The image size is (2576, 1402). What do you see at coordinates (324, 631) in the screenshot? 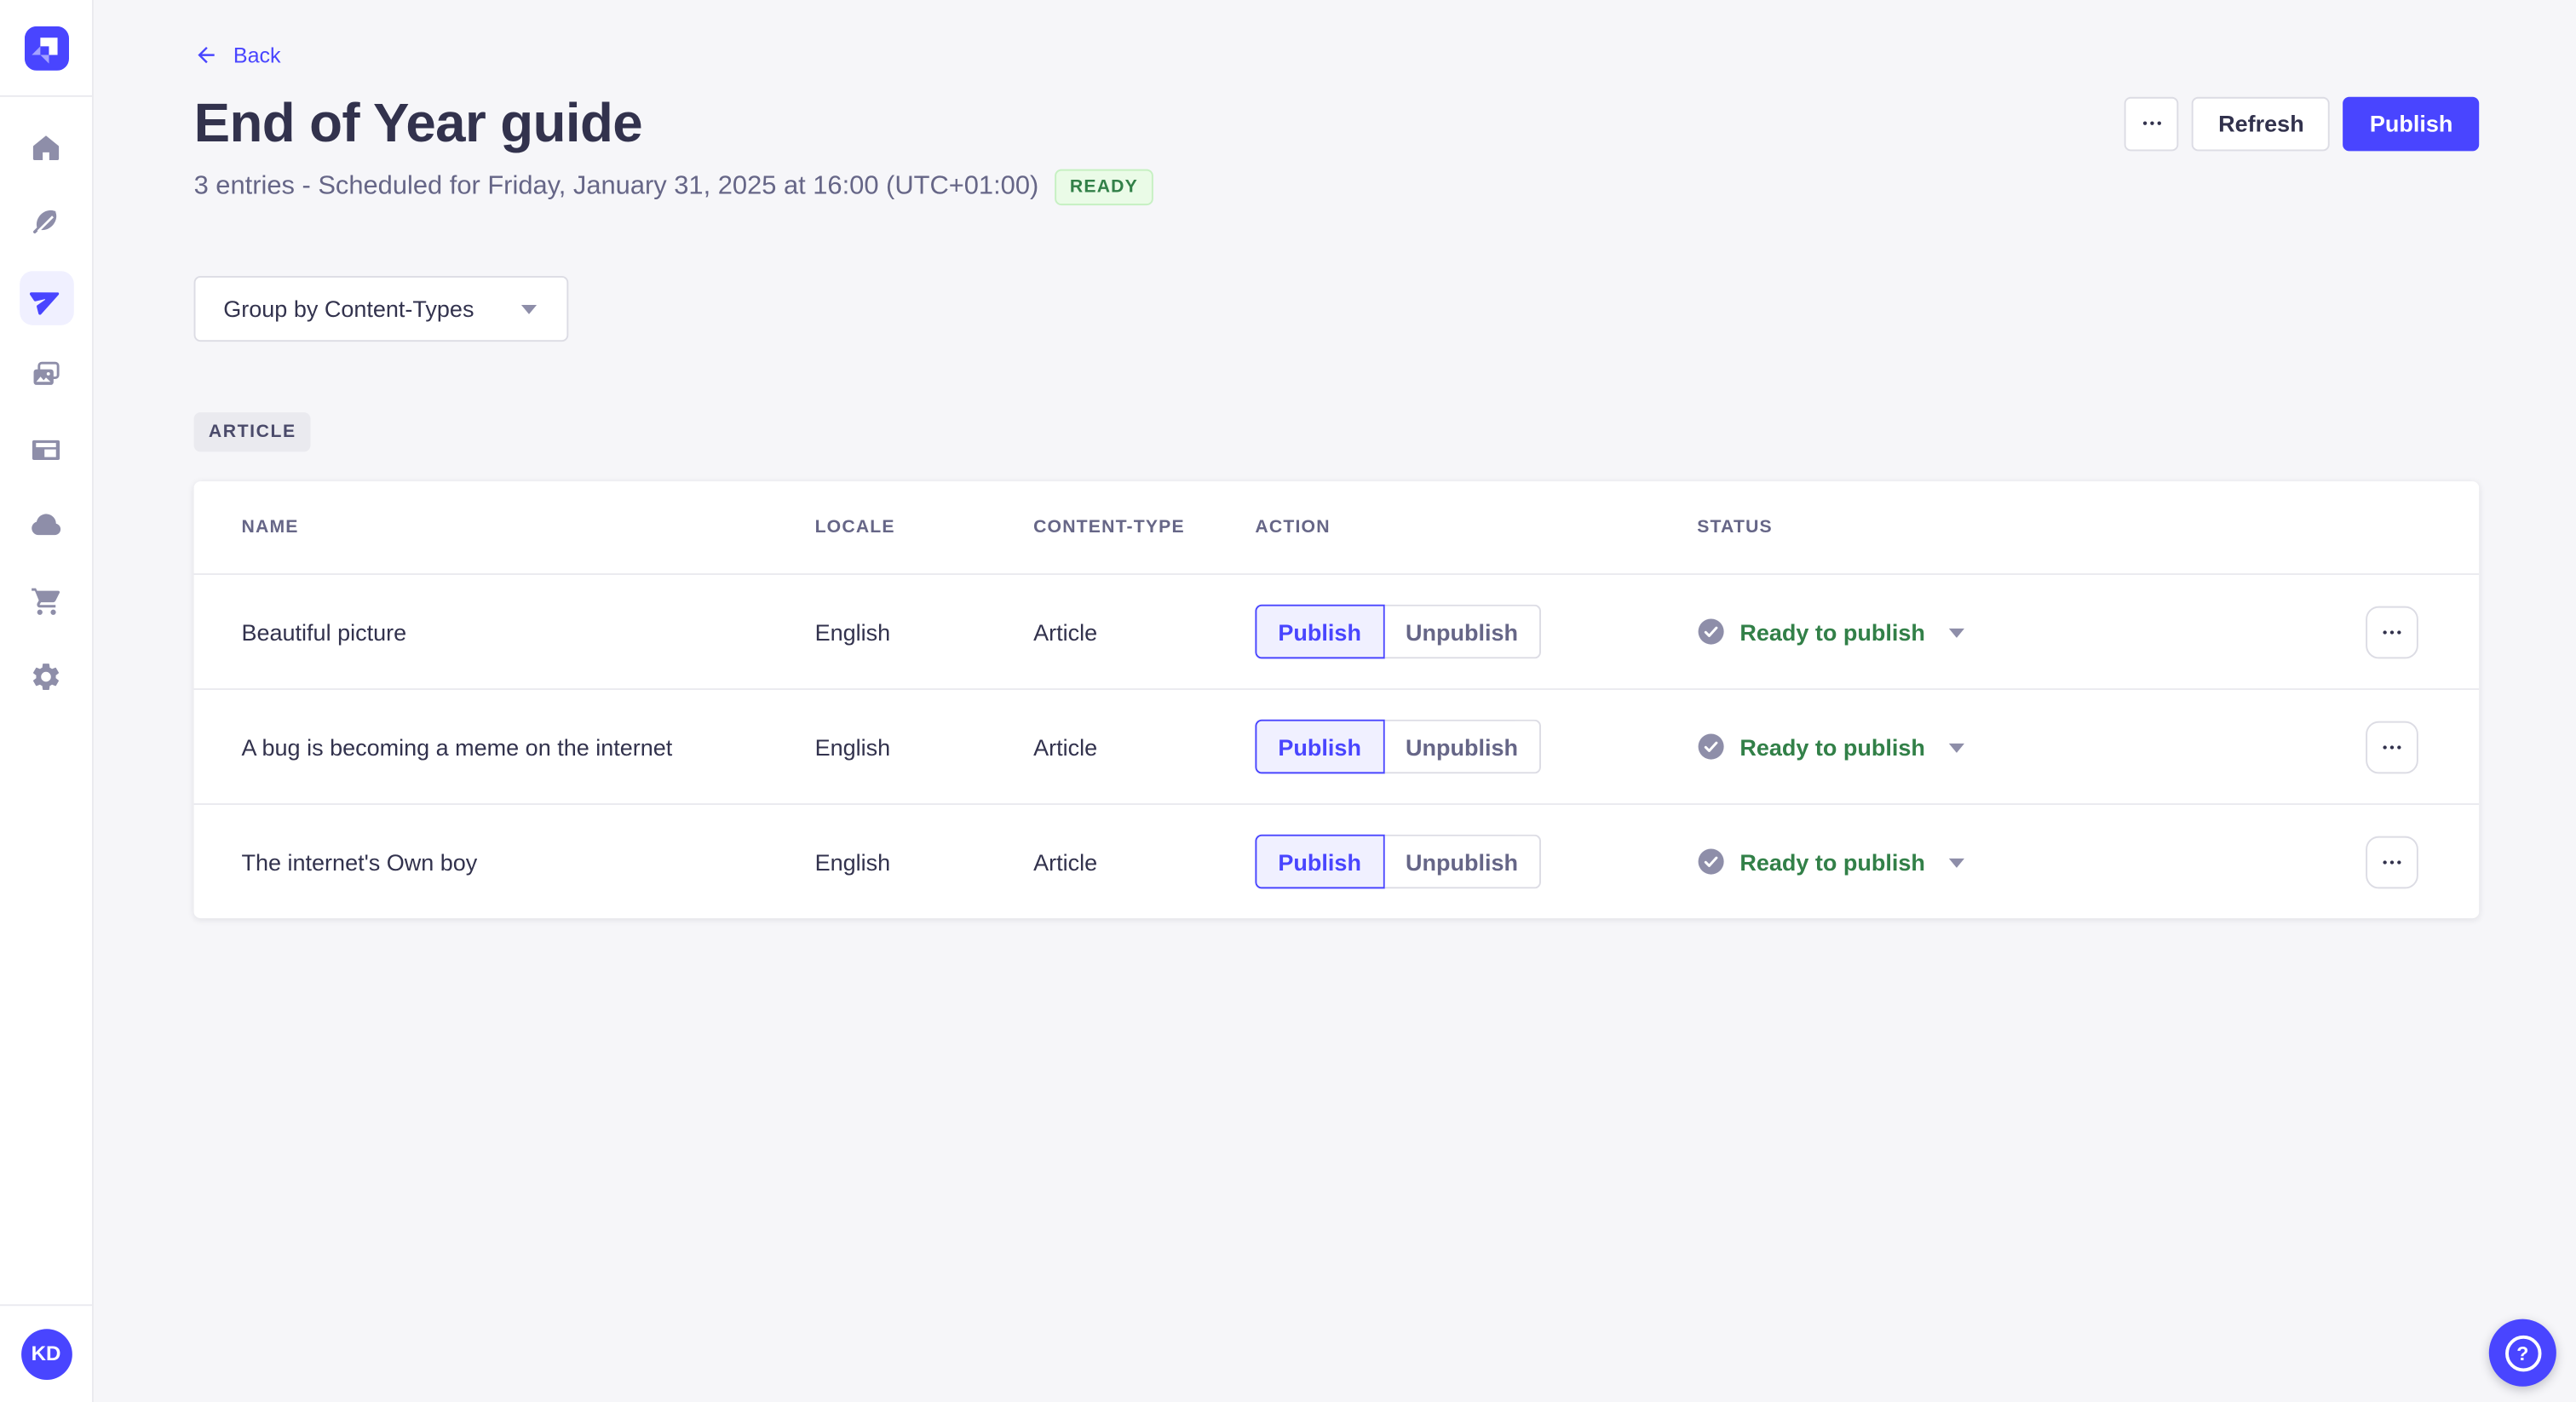
I see `entry-name: Beautiful picture` at bounding box center [324, 631].